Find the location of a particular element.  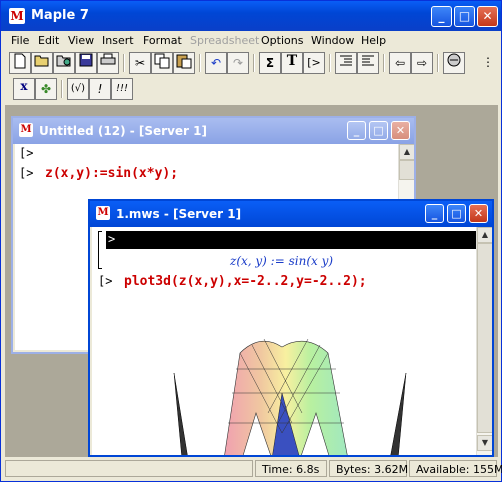

context-toolbar: x ✤ (√) ! !!! is located at coordinates (251, 89).